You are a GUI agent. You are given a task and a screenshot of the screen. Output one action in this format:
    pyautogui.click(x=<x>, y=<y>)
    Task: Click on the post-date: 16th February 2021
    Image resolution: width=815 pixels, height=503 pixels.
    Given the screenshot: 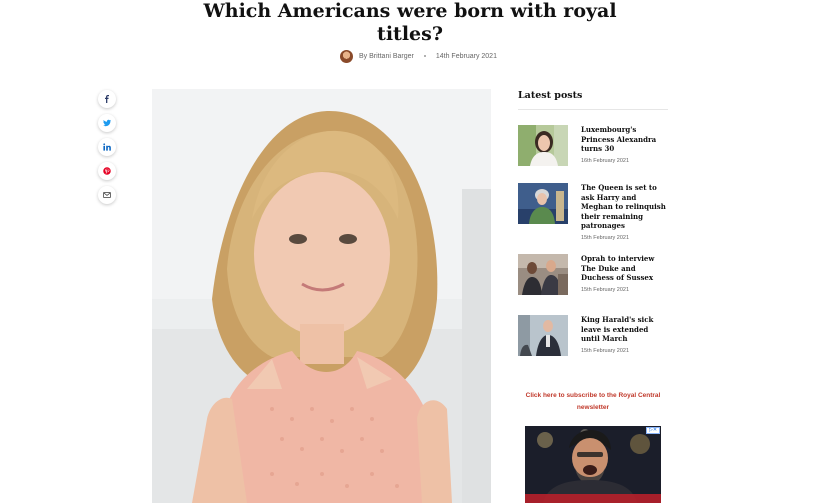 What is the action you would take?
    pyautogui.click(x=605, y=160)
    